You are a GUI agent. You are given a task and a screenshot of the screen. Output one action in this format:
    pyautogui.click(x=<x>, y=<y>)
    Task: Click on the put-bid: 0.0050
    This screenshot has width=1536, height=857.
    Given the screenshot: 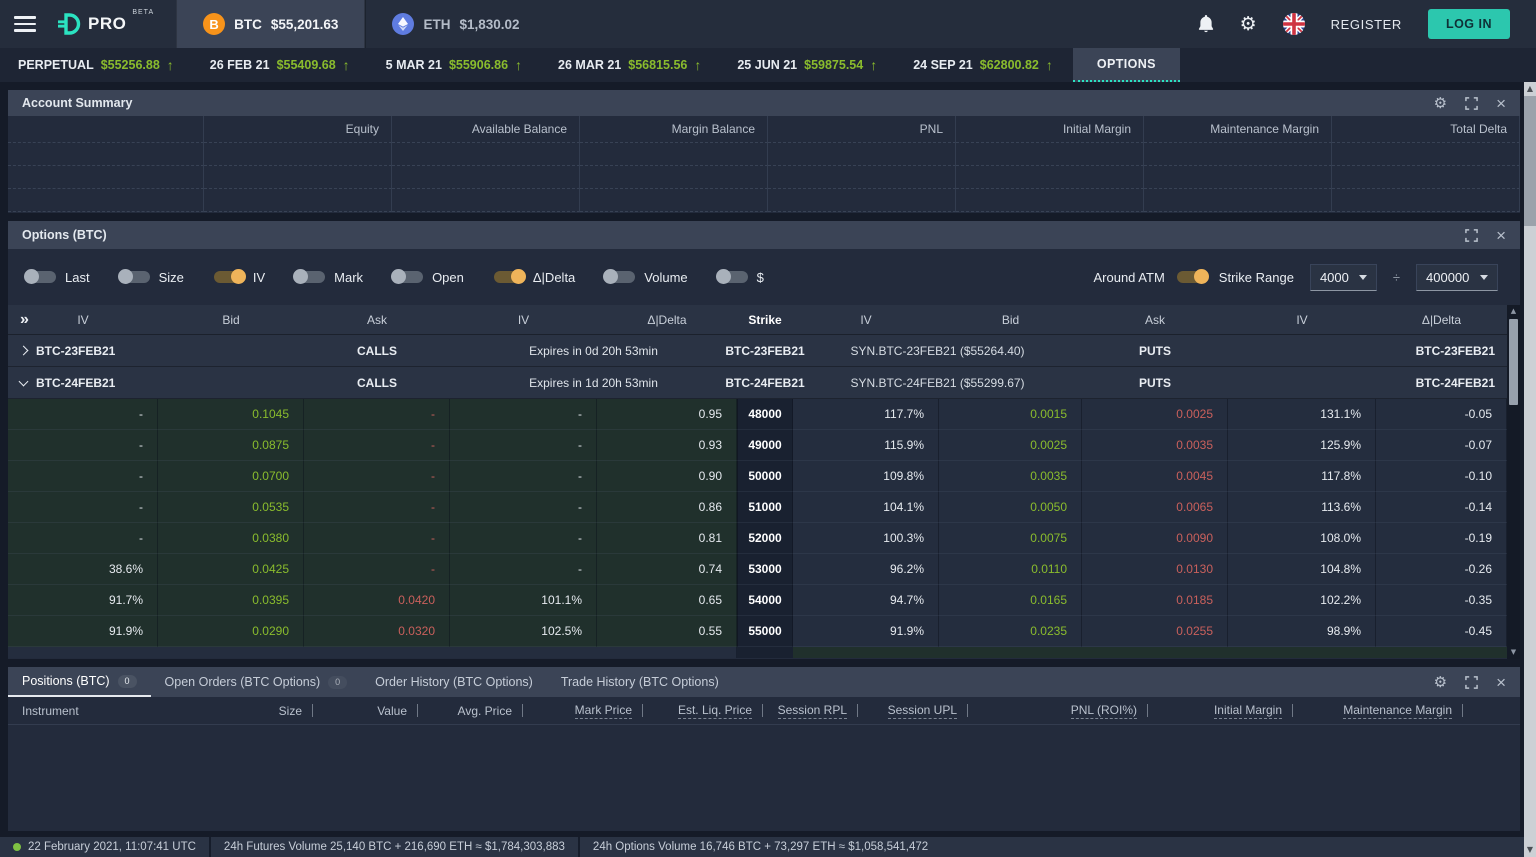 What is the action you would take?
    pyautogui.click(x=1010, y=507)
    